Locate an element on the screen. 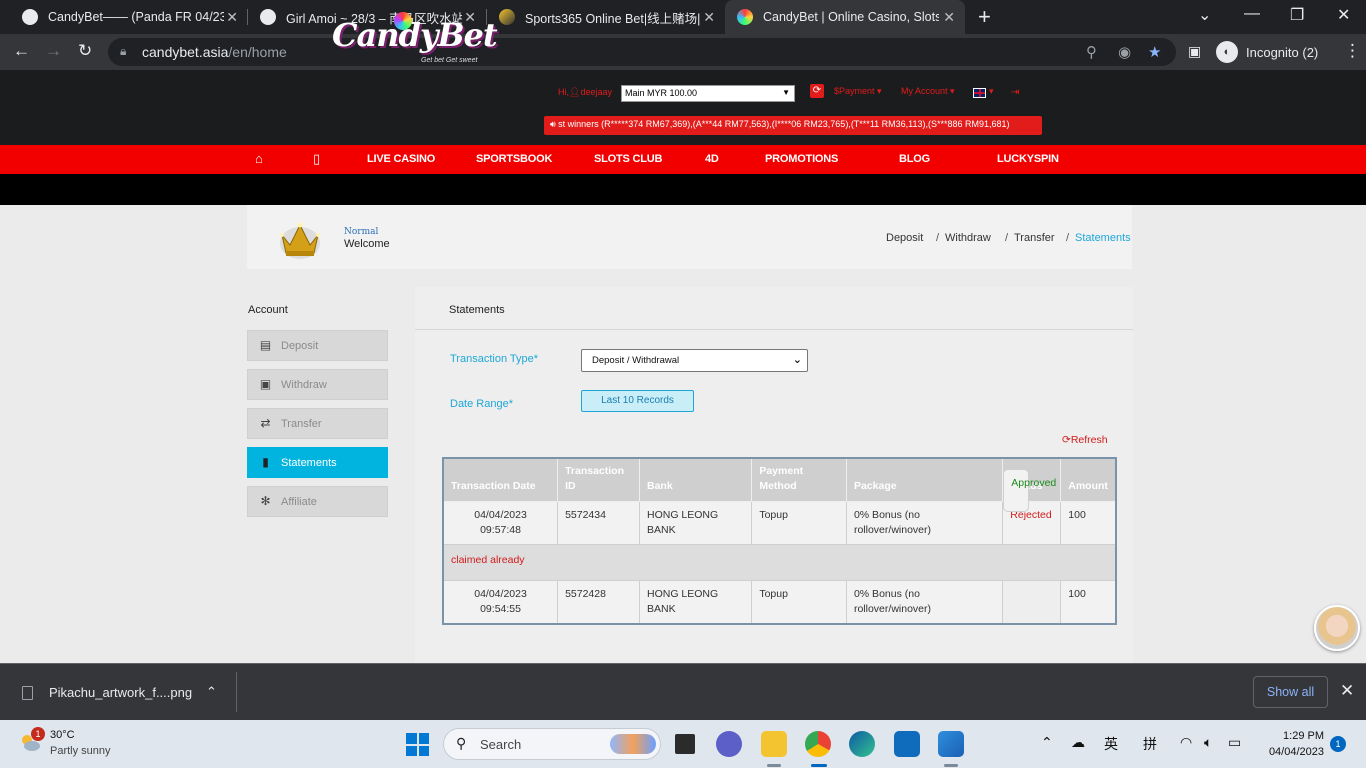 This screenshot has height=768, width=1366. payment-menu: $Payment ▾ is located at coordinates (858, 91).